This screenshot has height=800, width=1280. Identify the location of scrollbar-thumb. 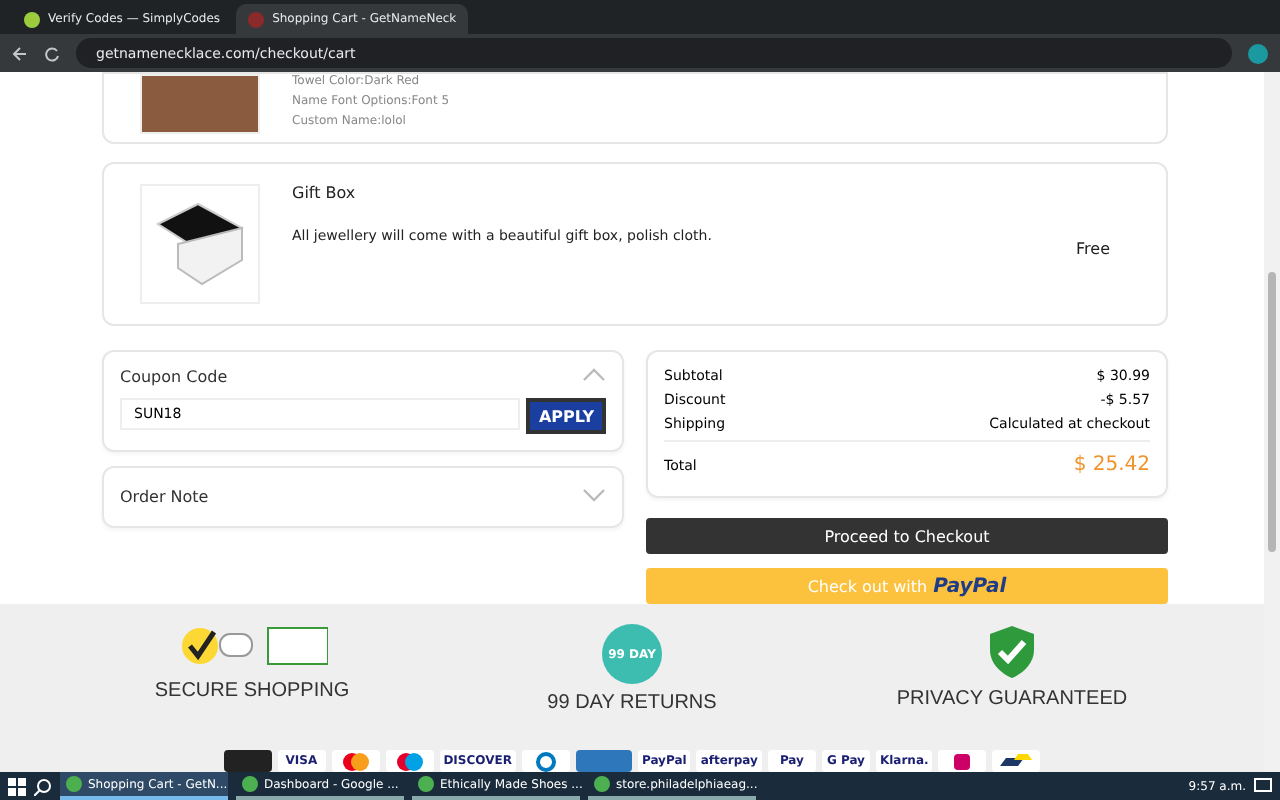
(1272, 412).